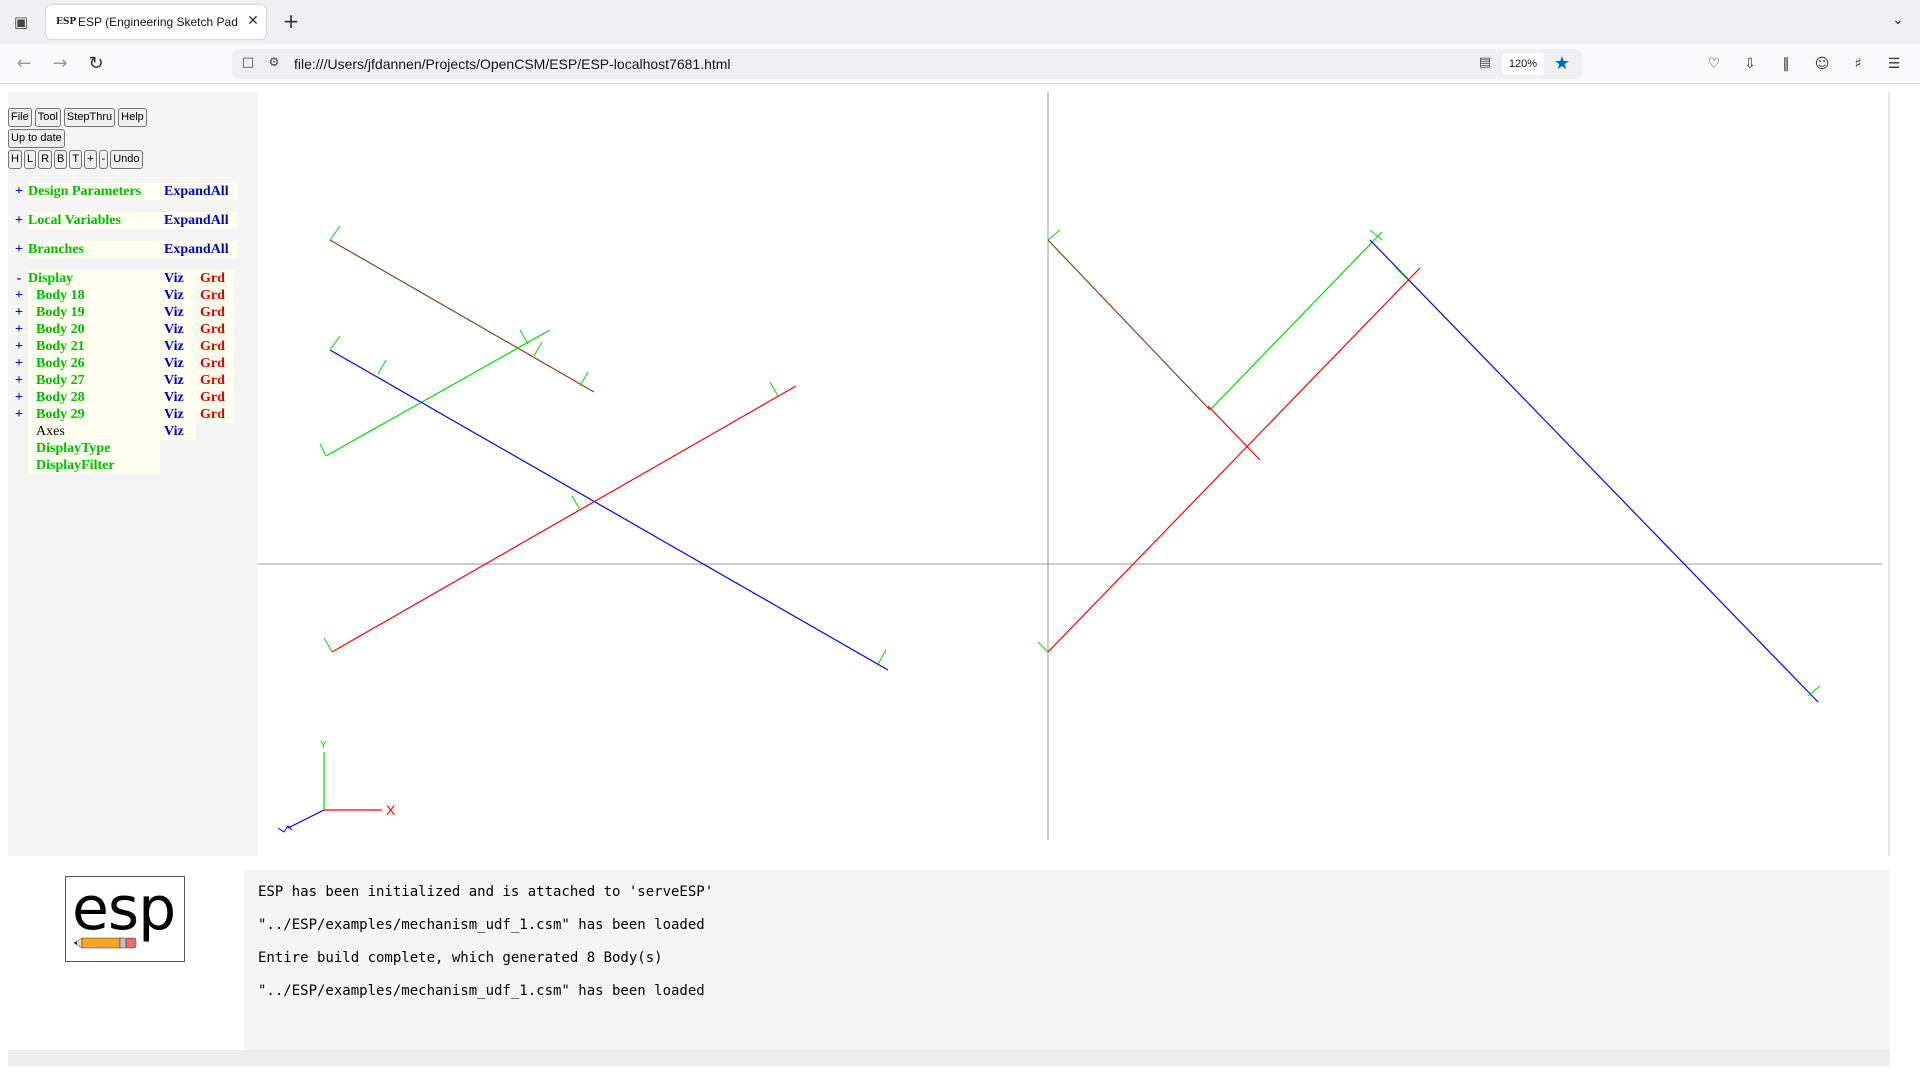  Describe the element at coordinates (45, 159) in the screenshot. I see `view-right-button: R` at that location.